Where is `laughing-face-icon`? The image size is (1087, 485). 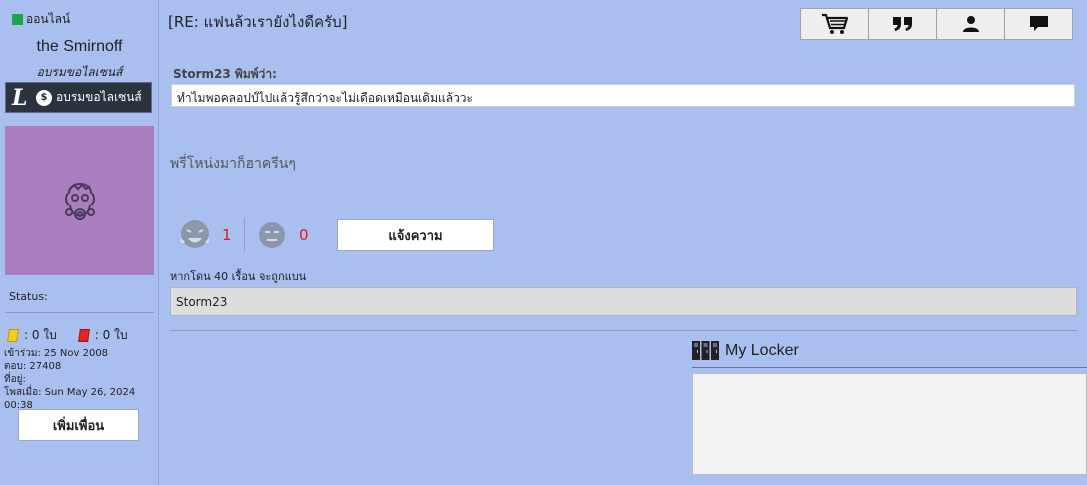
laughing-face-icon is located at coordinates (195, 234).